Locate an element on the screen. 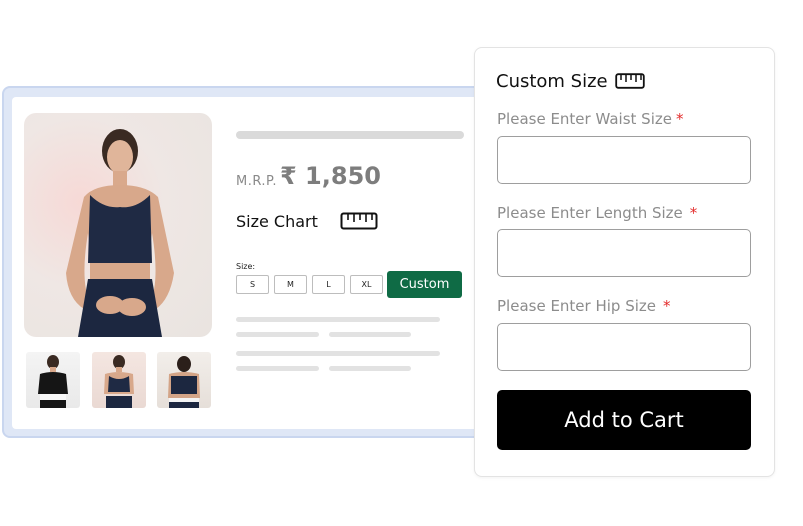 The image size is (803, 526). thumbnail-side-image is located at coordinates (119, 381).